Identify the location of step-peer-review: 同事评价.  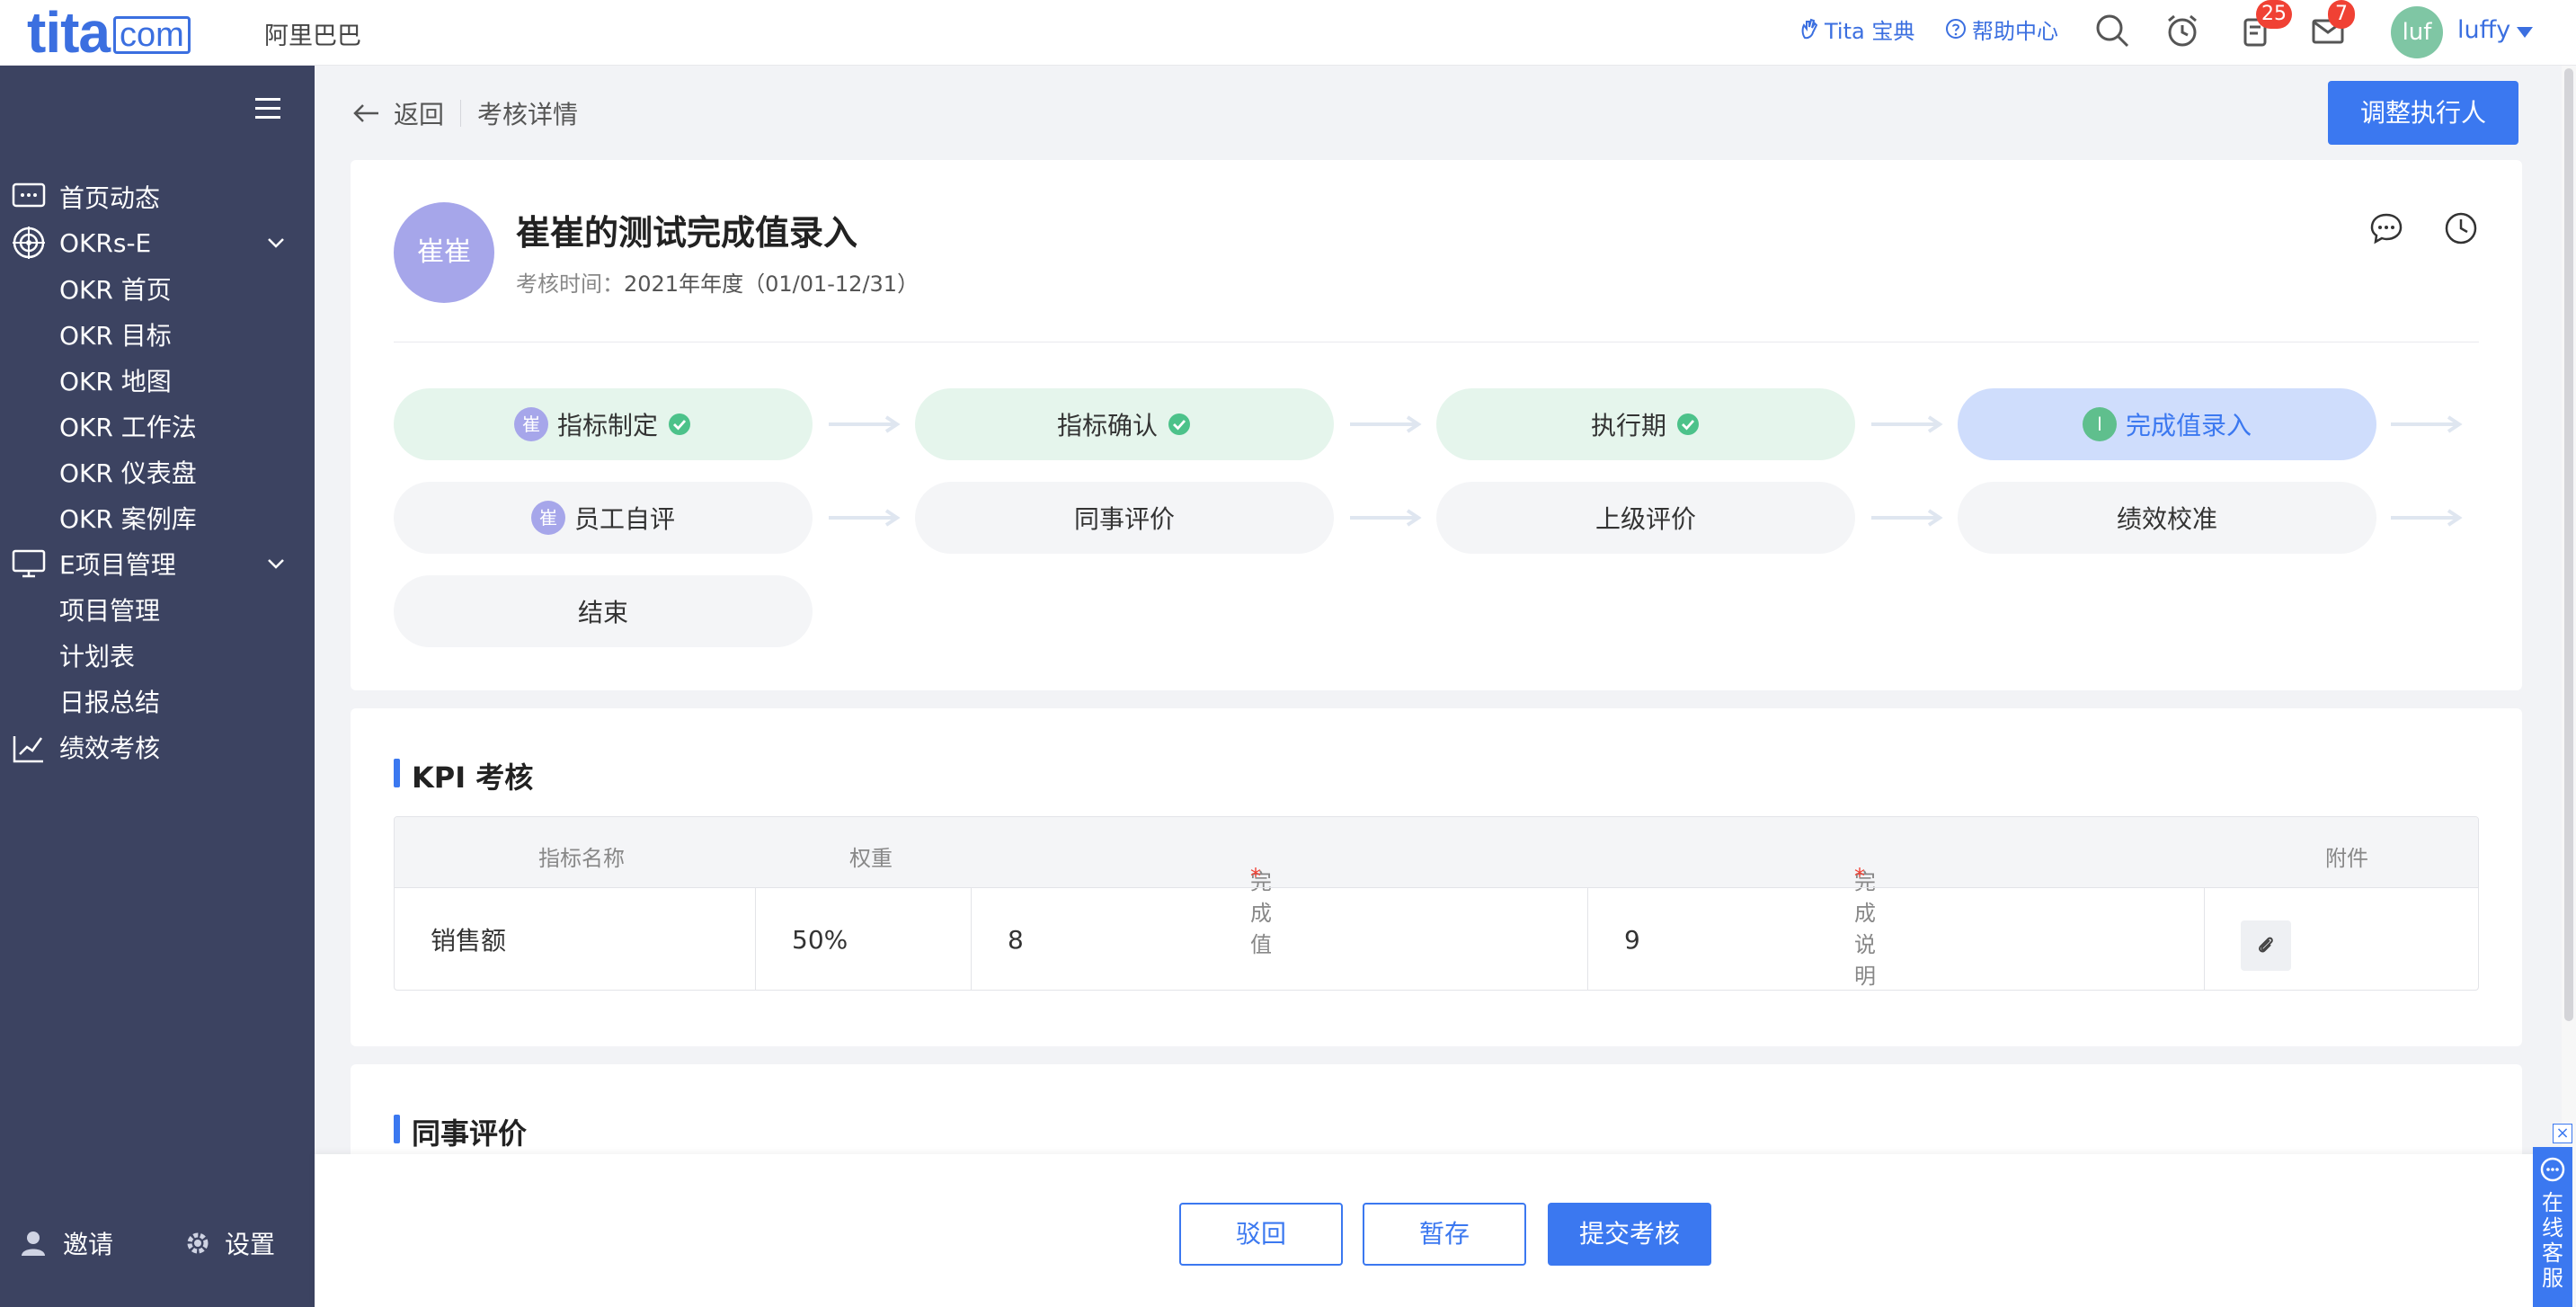
(1124, 518).